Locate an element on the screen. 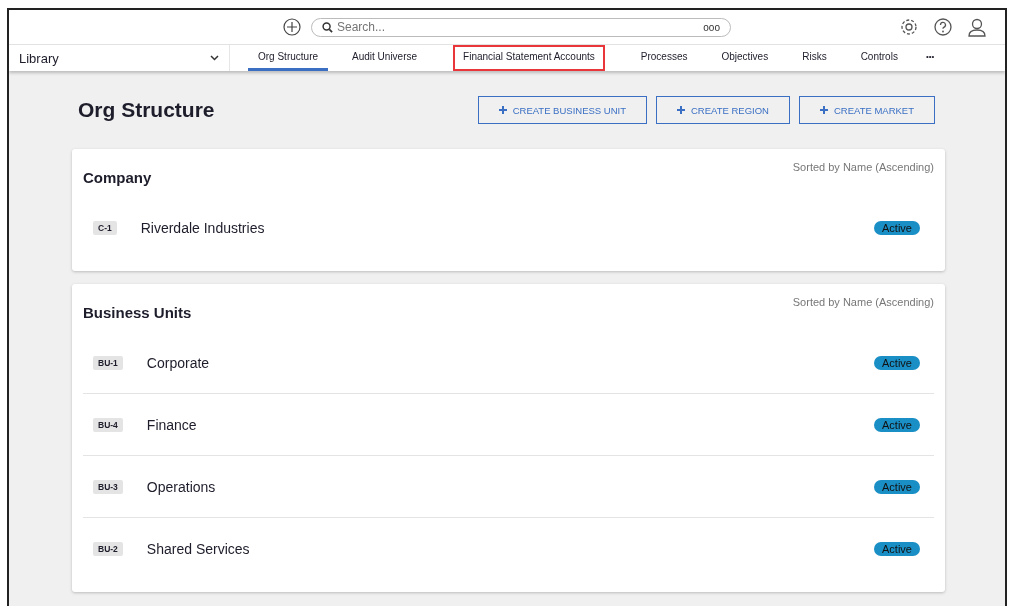 This screenshot has height=608, width=1013. nav-tab: Risks is located at coordinates (814, 58).